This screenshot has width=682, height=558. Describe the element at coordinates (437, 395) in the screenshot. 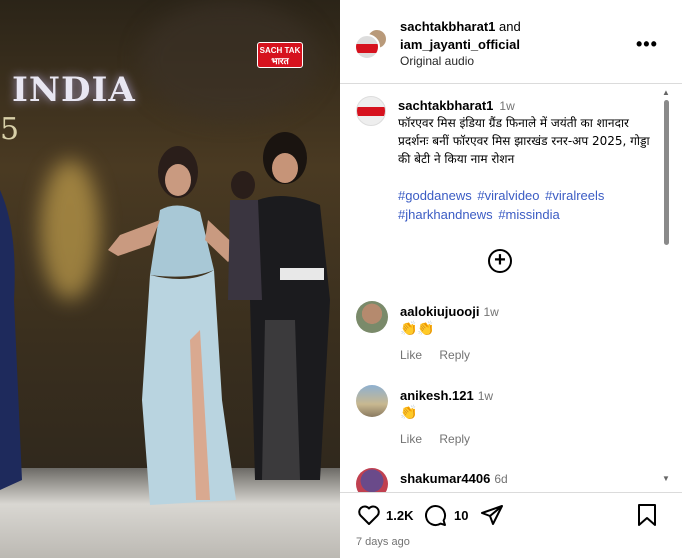

I see `comment-username: anikesh.121` at that location.